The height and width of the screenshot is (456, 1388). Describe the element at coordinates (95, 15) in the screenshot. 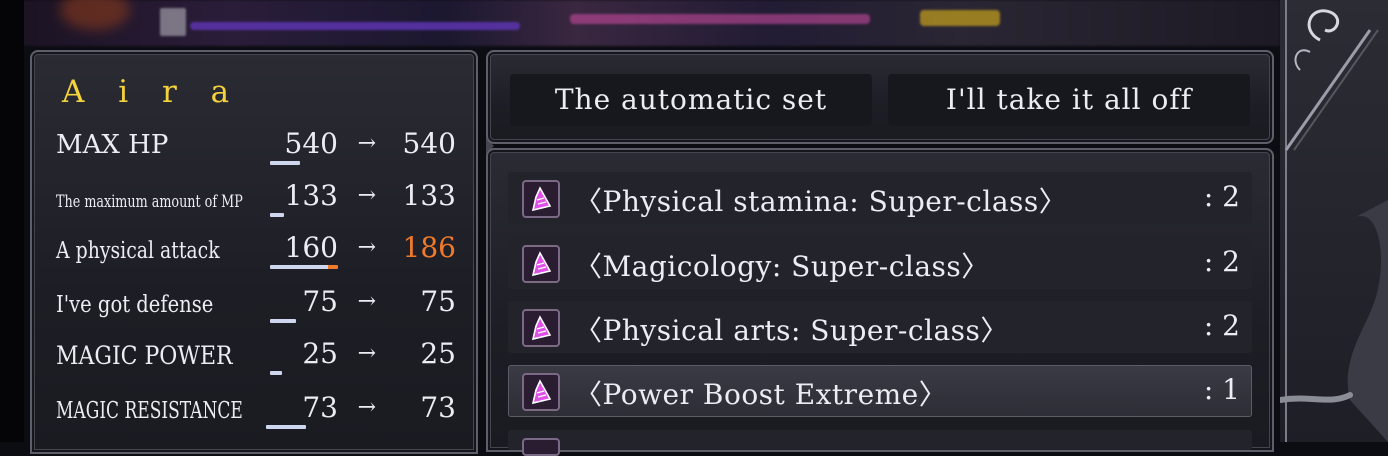

I see `background-orb` at that location.